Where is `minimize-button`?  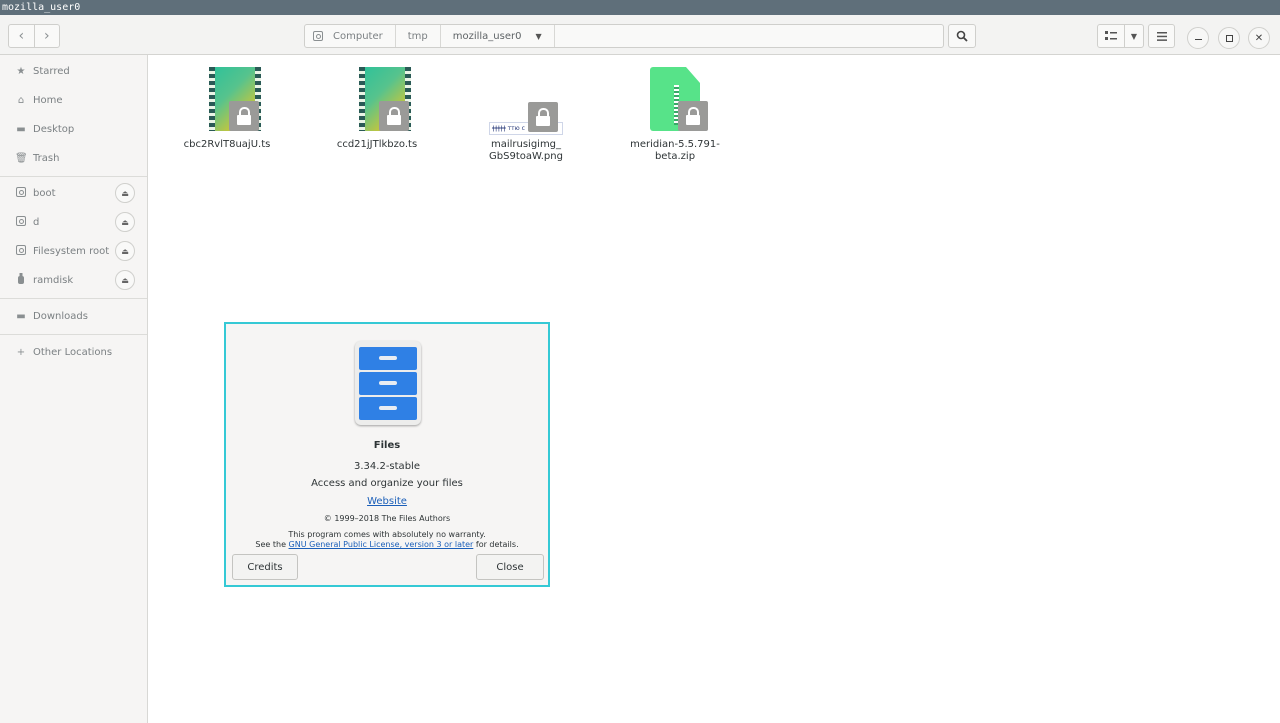
minimize-button is located at coordinates (1198, 38).